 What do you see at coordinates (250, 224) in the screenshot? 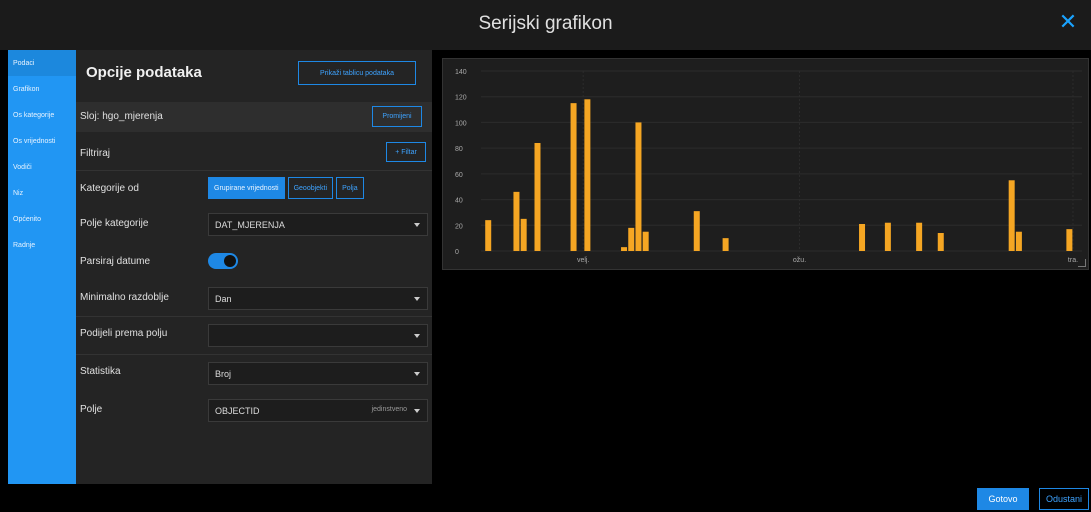
I see `category-field-value: DAT_MJERENJA` at bounding box center [250, 224].